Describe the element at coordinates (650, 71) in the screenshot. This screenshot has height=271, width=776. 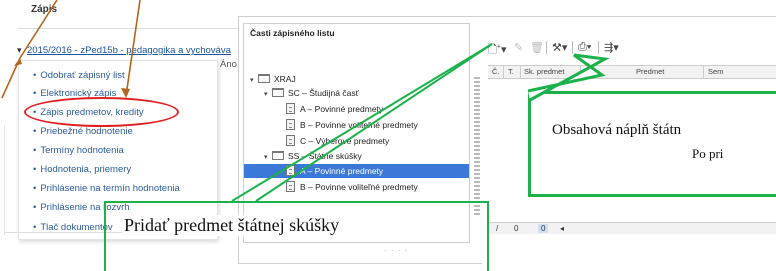
I see `column-header: Predmet` at that location.